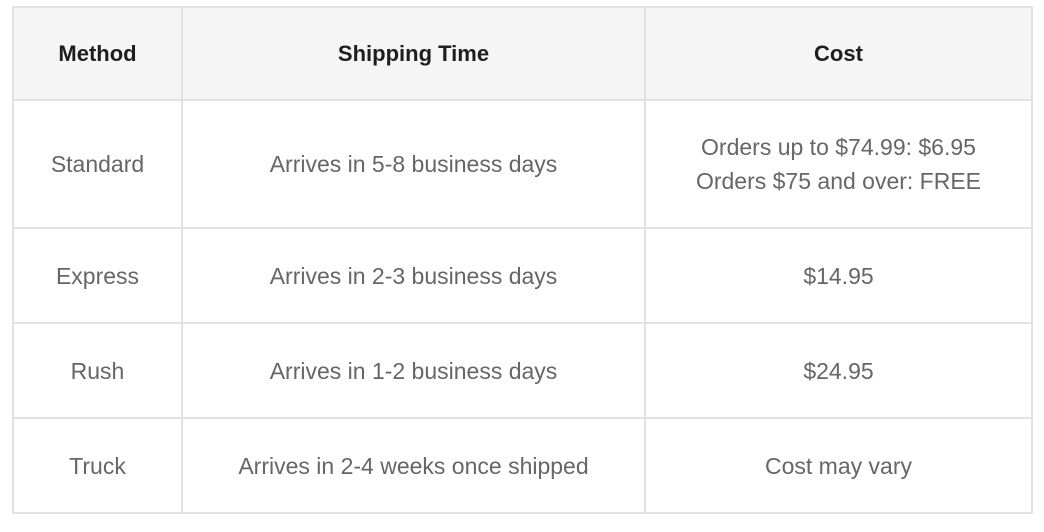  Describe the element at coordinates (97, 275) in the screenshot. I see `method-cell: Express` at that location.